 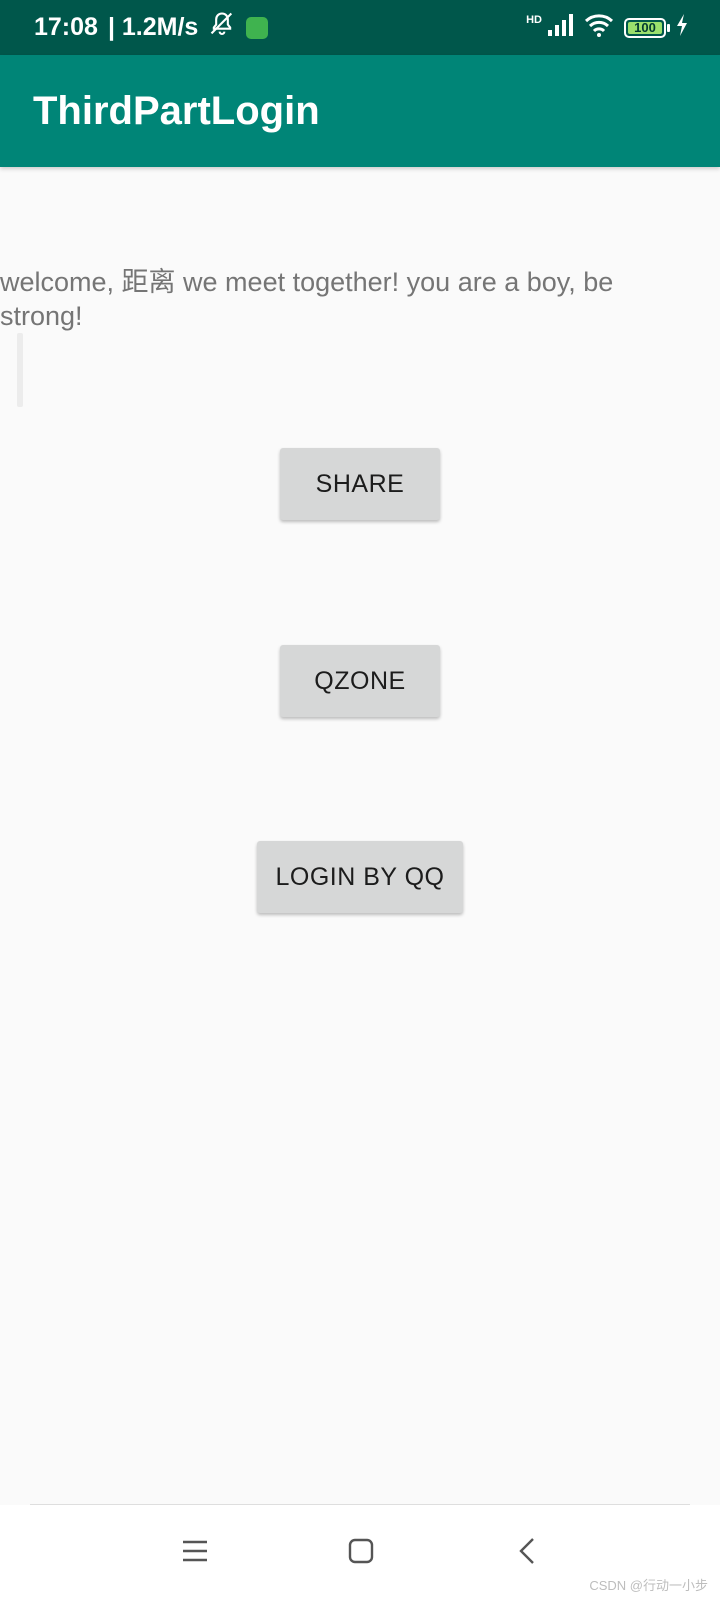 I want to click on login-by-qq-button: LOGIN BY QQ, so click(x=360, y=877).